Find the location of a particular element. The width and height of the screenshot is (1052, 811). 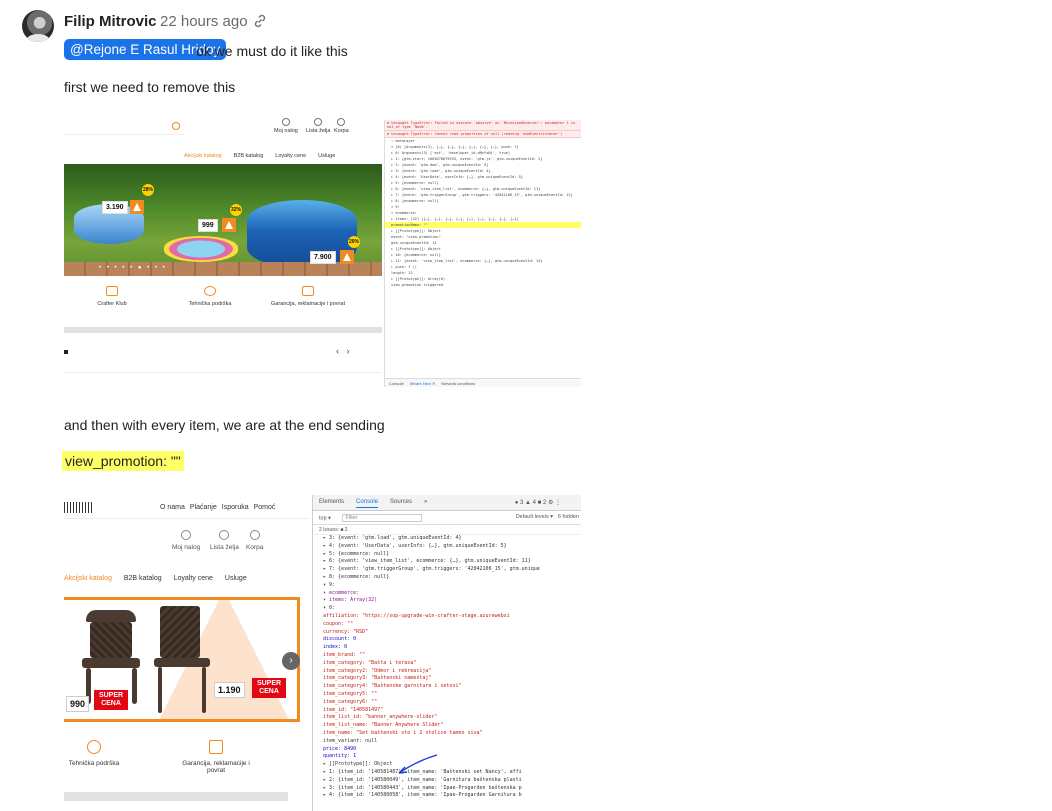

promo-banner: 3.190 28% 999 32% 7.900 20% is located at coordinates (223, 220).